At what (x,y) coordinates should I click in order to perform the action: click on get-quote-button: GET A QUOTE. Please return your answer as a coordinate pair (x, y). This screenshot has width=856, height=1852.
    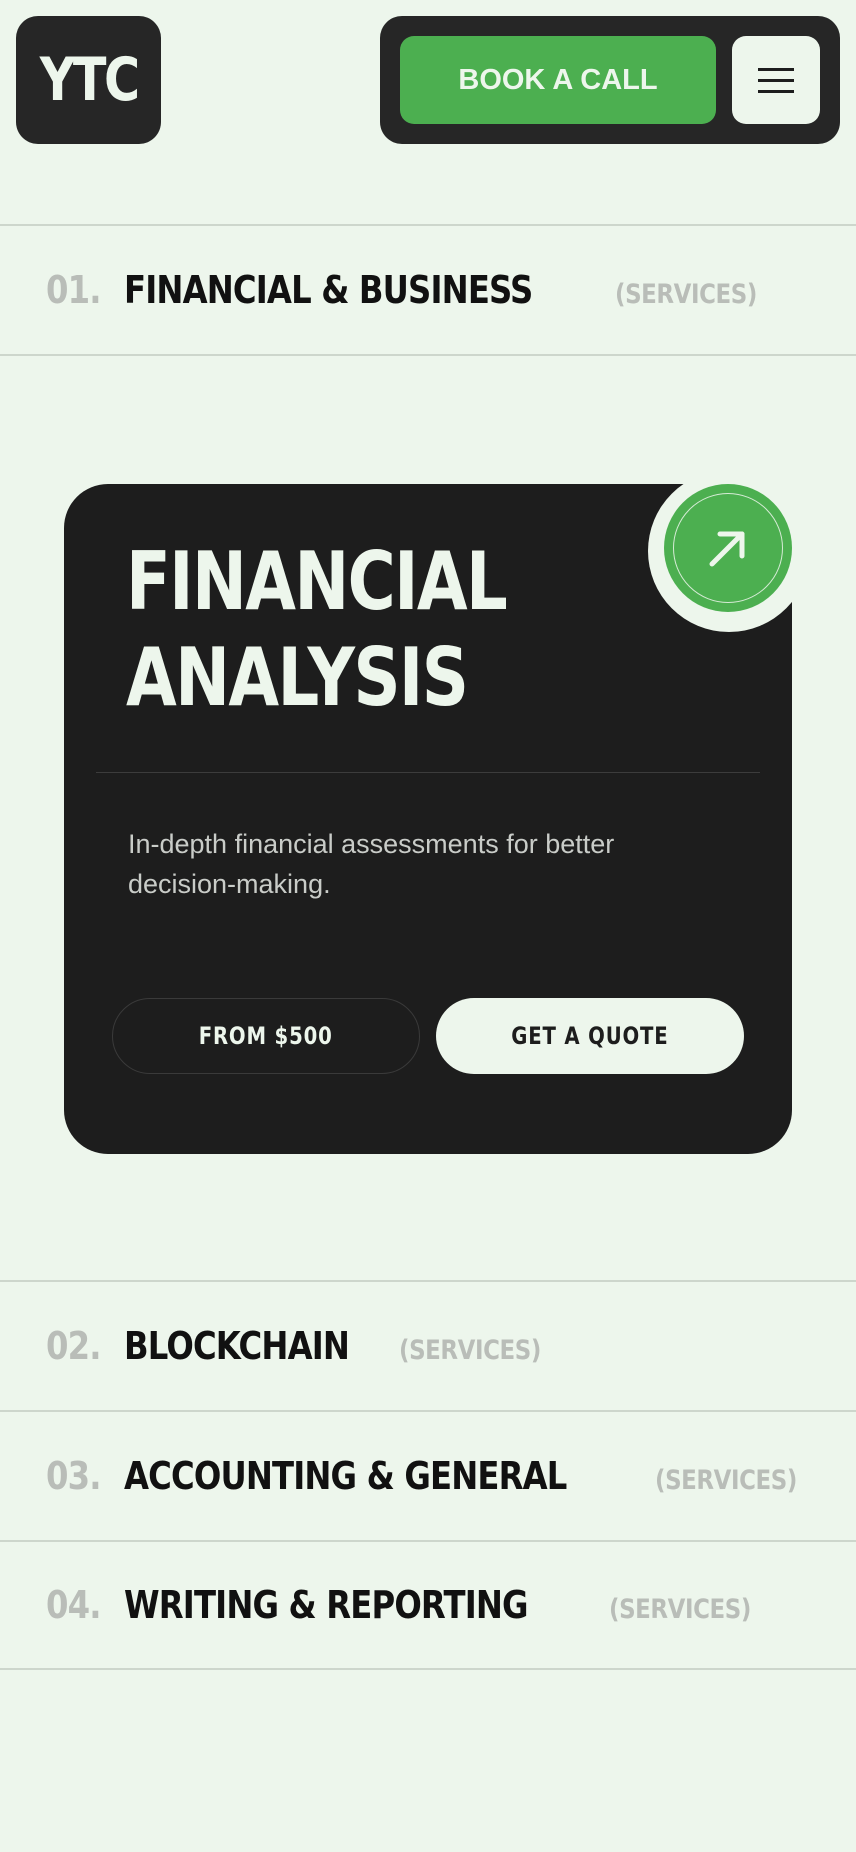
    Looking at the image, I should click on (590, 1036).